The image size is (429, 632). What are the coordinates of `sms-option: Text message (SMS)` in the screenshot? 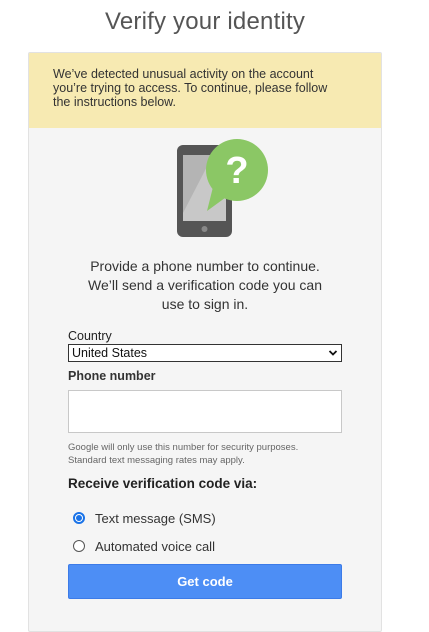 It's located at (144, 518).